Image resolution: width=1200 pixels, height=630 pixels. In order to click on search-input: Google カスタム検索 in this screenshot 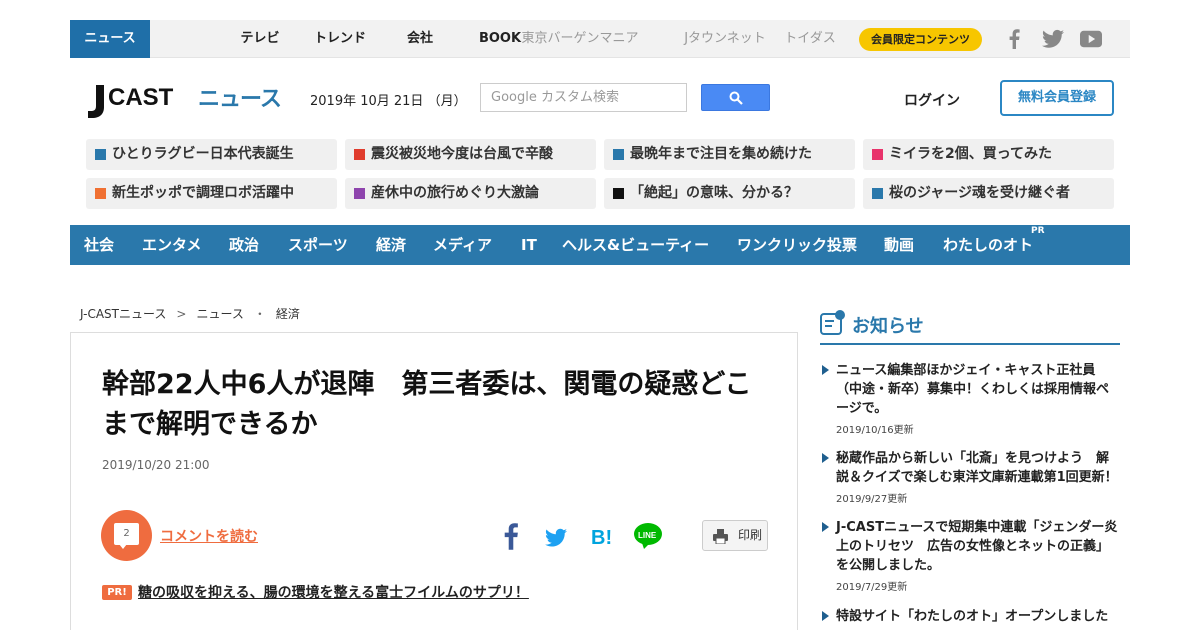, I will do `click(583, 97)`.